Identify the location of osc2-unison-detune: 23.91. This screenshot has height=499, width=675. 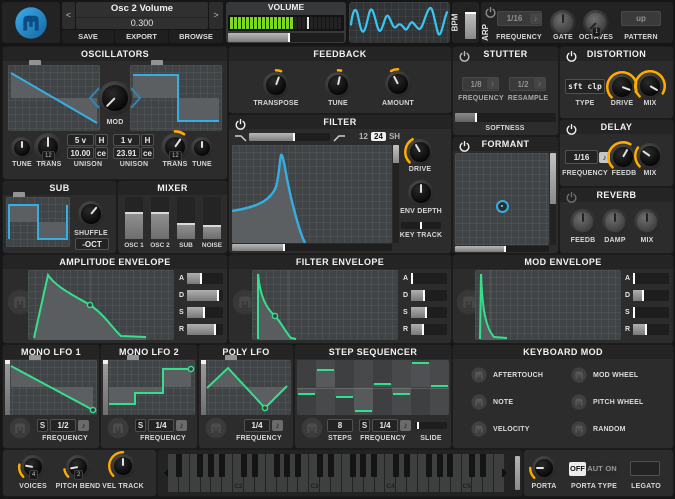
(126, 153).